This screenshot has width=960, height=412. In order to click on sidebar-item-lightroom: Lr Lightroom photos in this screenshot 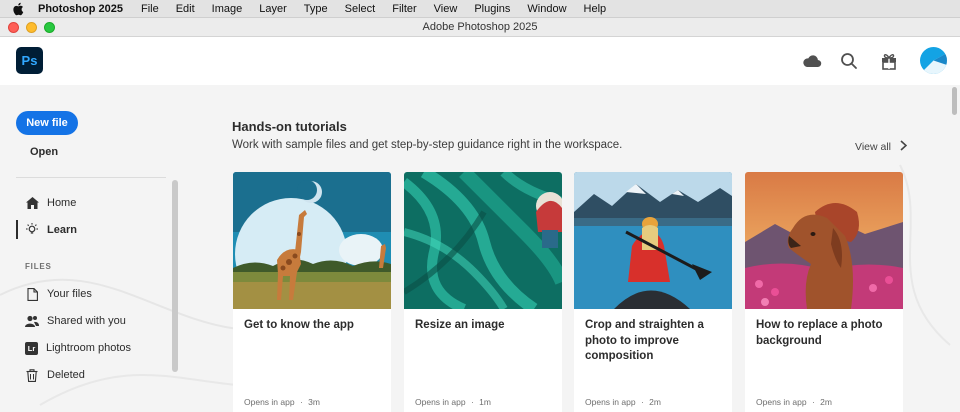, I will do `click(91, 348)`.